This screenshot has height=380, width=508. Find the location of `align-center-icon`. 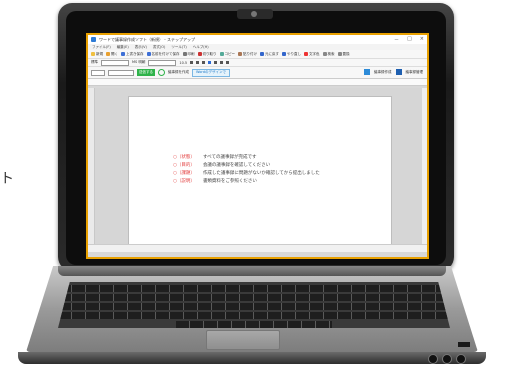

align-center-icon is located at coordinates (216, 62).